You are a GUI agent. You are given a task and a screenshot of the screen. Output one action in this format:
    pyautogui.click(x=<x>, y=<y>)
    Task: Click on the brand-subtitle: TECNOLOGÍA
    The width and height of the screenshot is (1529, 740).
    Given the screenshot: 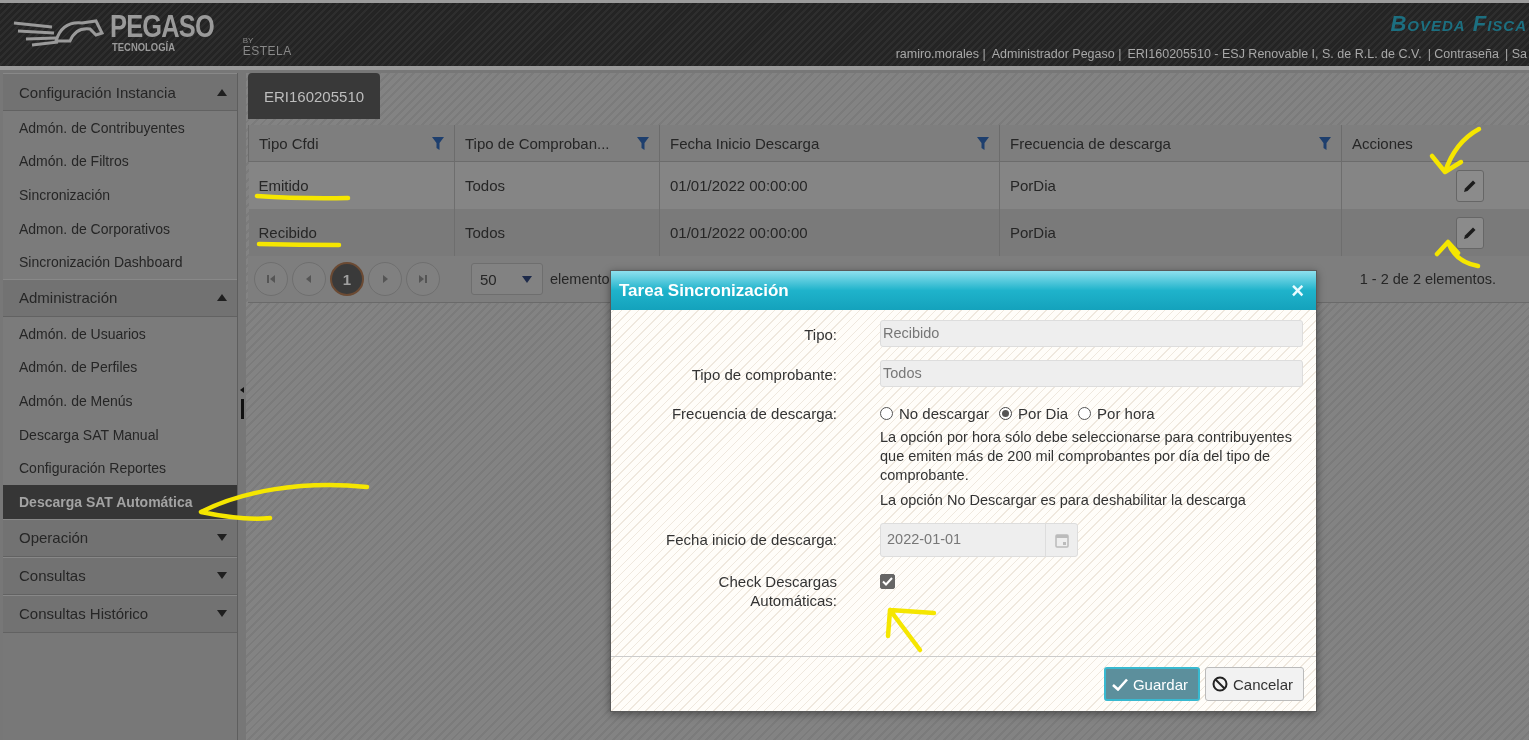 What is the action you would take?
    pyautogui.click(x=144, y=47)
    